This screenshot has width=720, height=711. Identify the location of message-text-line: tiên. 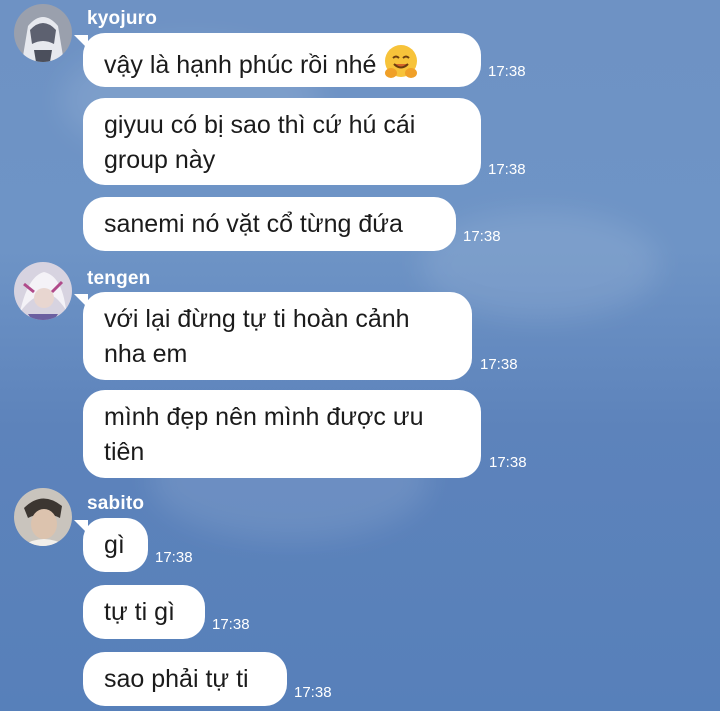
(124, 452).